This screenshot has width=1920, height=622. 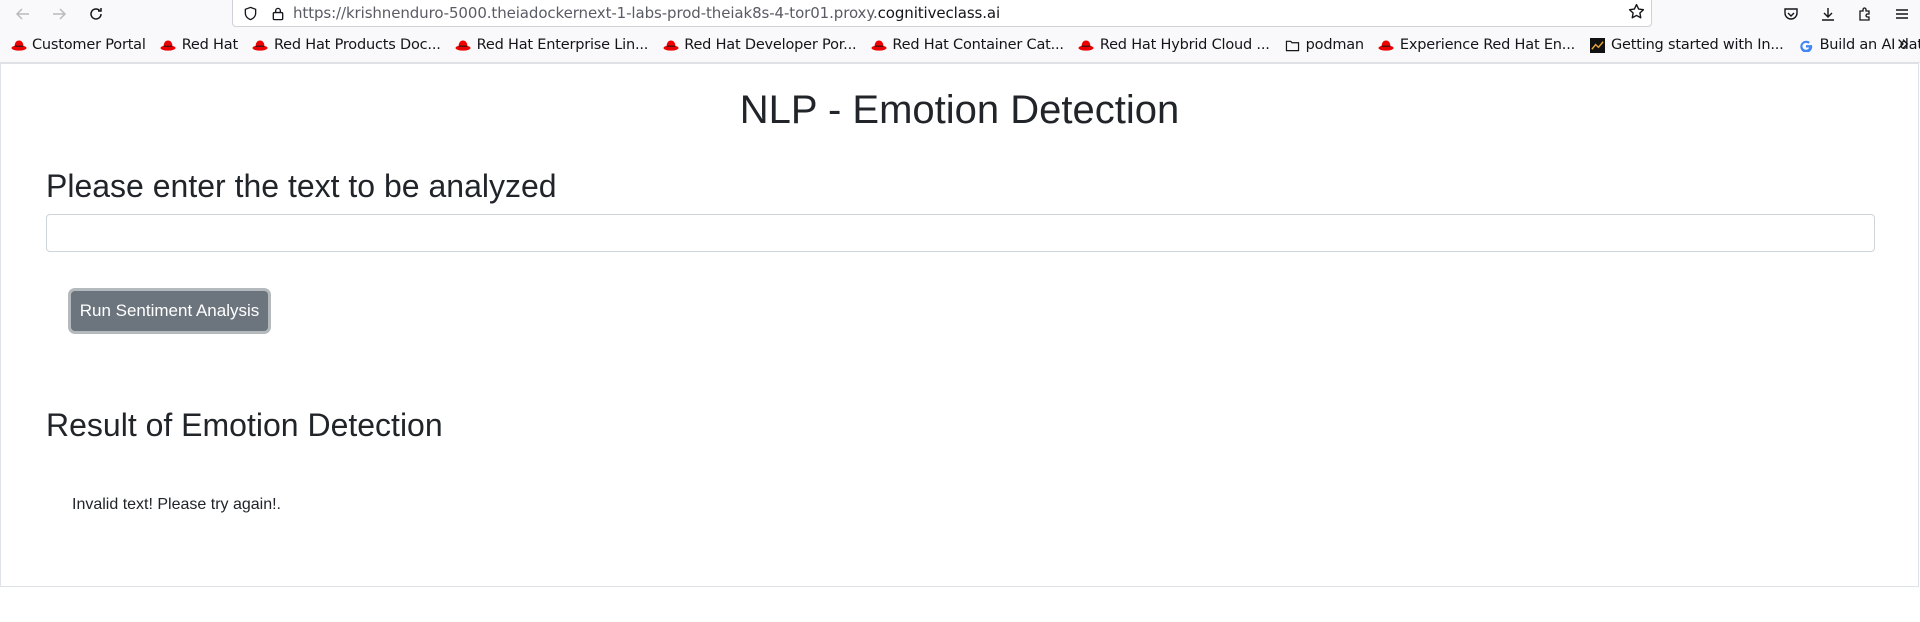 I want to click on bookmark-item: Customer Portal, so click(x=78, y=45).